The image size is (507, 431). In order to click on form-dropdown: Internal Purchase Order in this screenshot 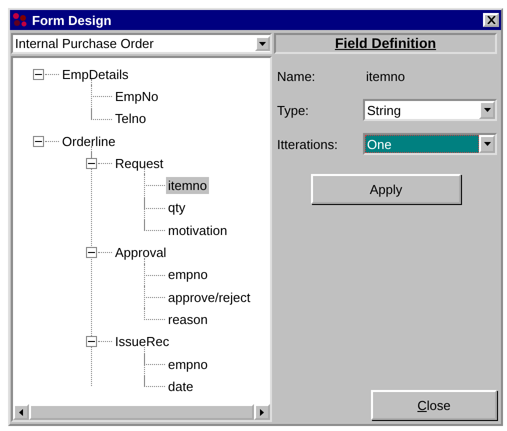, I will do `click(141, 43)`.